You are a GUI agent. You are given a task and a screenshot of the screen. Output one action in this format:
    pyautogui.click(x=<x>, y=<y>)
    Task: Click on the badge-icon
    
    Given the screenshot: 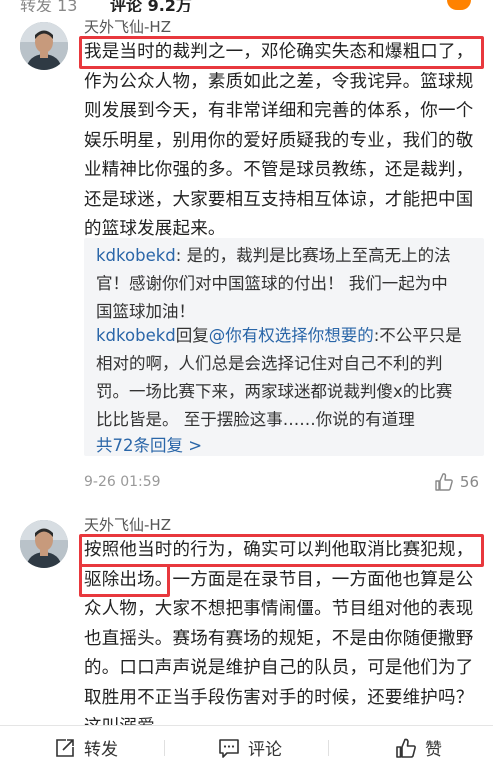 What is the action you would take?
    pyautogui.click(x=459, y=5)
    